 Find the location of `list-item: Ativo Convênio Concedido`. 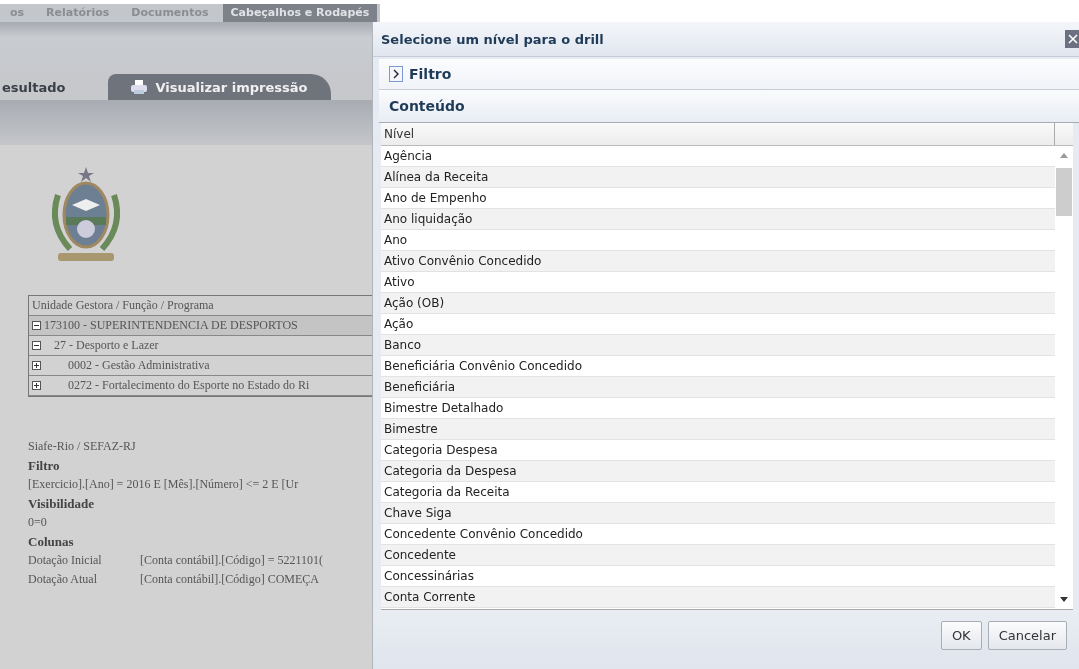

list-item: Ativo Convênio Concedido is located at coordinates (718, 261).